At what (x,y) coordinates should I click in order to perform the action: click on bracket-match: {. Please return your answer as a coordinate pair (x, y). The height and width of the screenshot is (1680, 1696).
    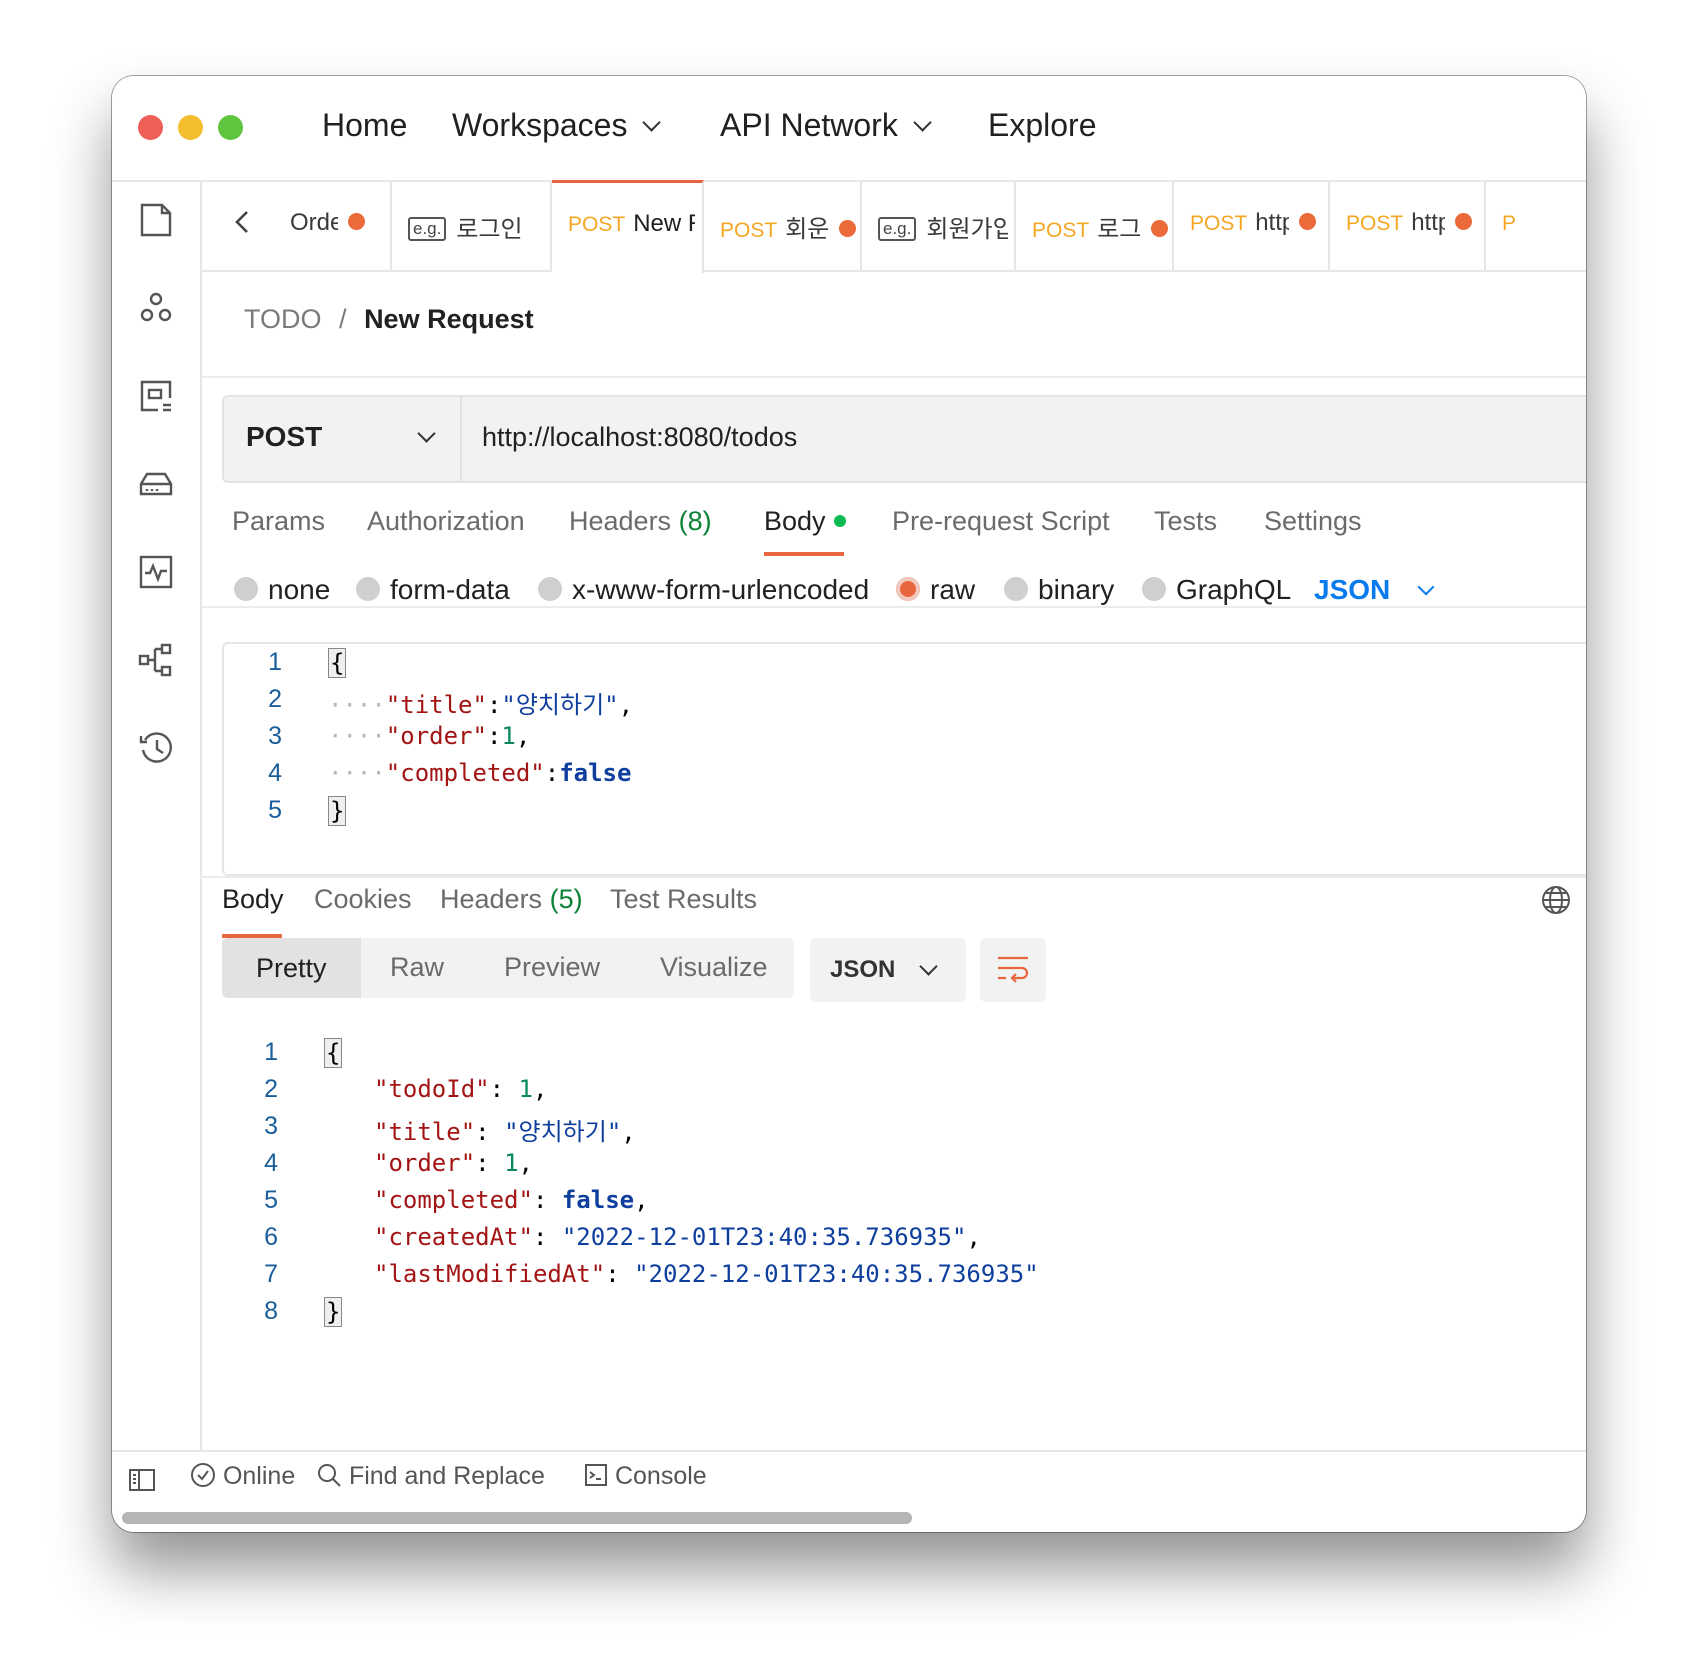
    Looking at the image, I should click on (337, 663).